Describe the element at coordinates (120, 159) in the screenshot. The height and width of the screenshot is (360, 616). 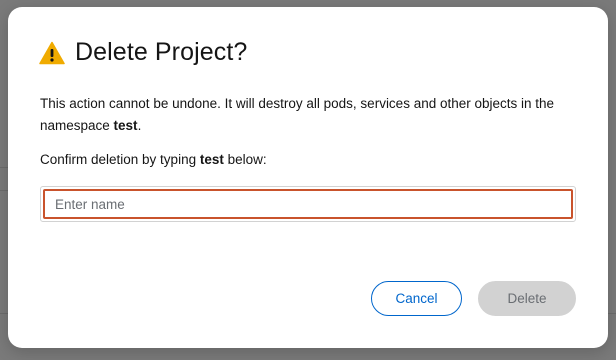
I see `confirm-prefix: Confirm deletion by typing` at that location.